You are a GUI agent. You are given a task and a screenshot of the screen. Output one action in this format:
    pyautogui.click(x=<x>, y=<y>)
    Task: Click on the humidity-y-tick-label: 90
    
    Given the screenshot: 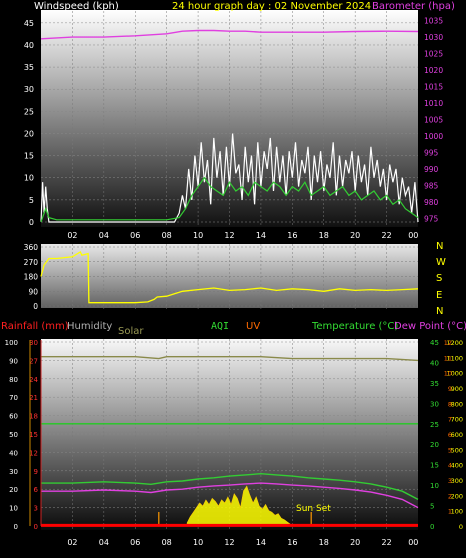 What is the action you would take?
    pyautogui.click(x=13, y=361)
    